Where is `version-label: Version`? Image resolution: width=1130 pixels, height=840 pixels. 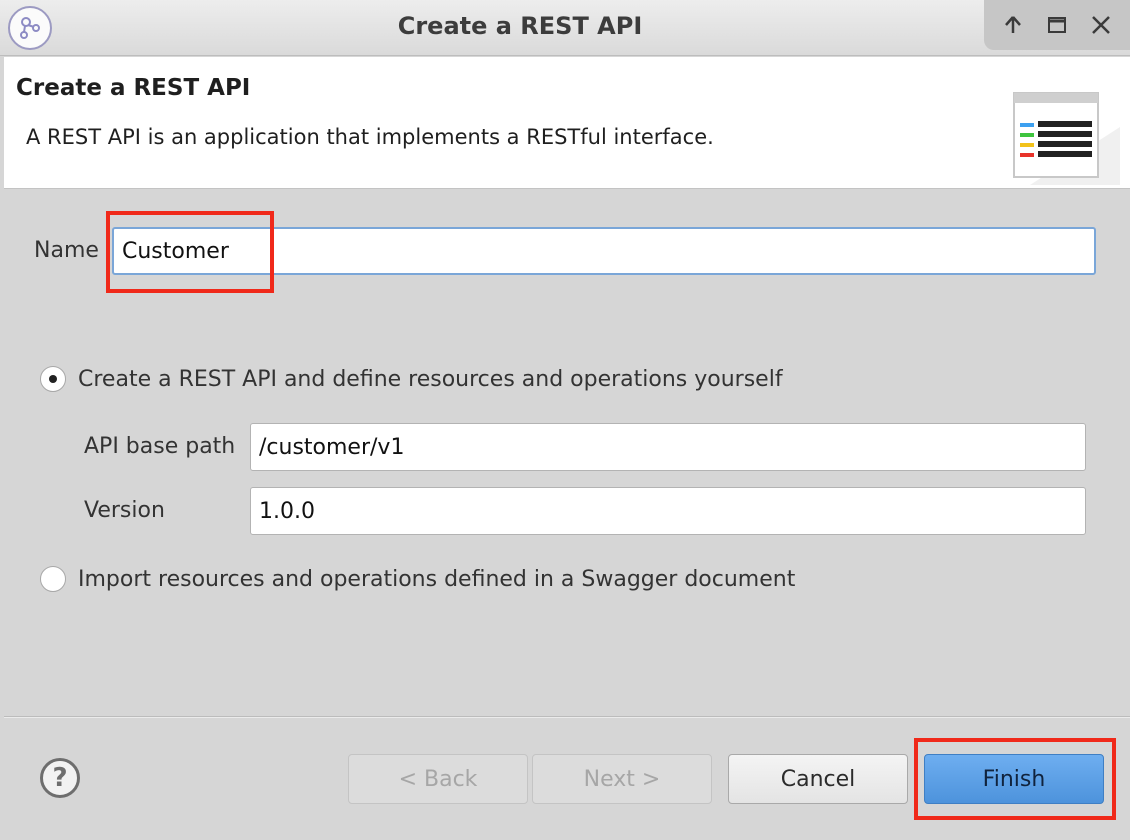
version-label: Version is located at coordinates (124, 510).